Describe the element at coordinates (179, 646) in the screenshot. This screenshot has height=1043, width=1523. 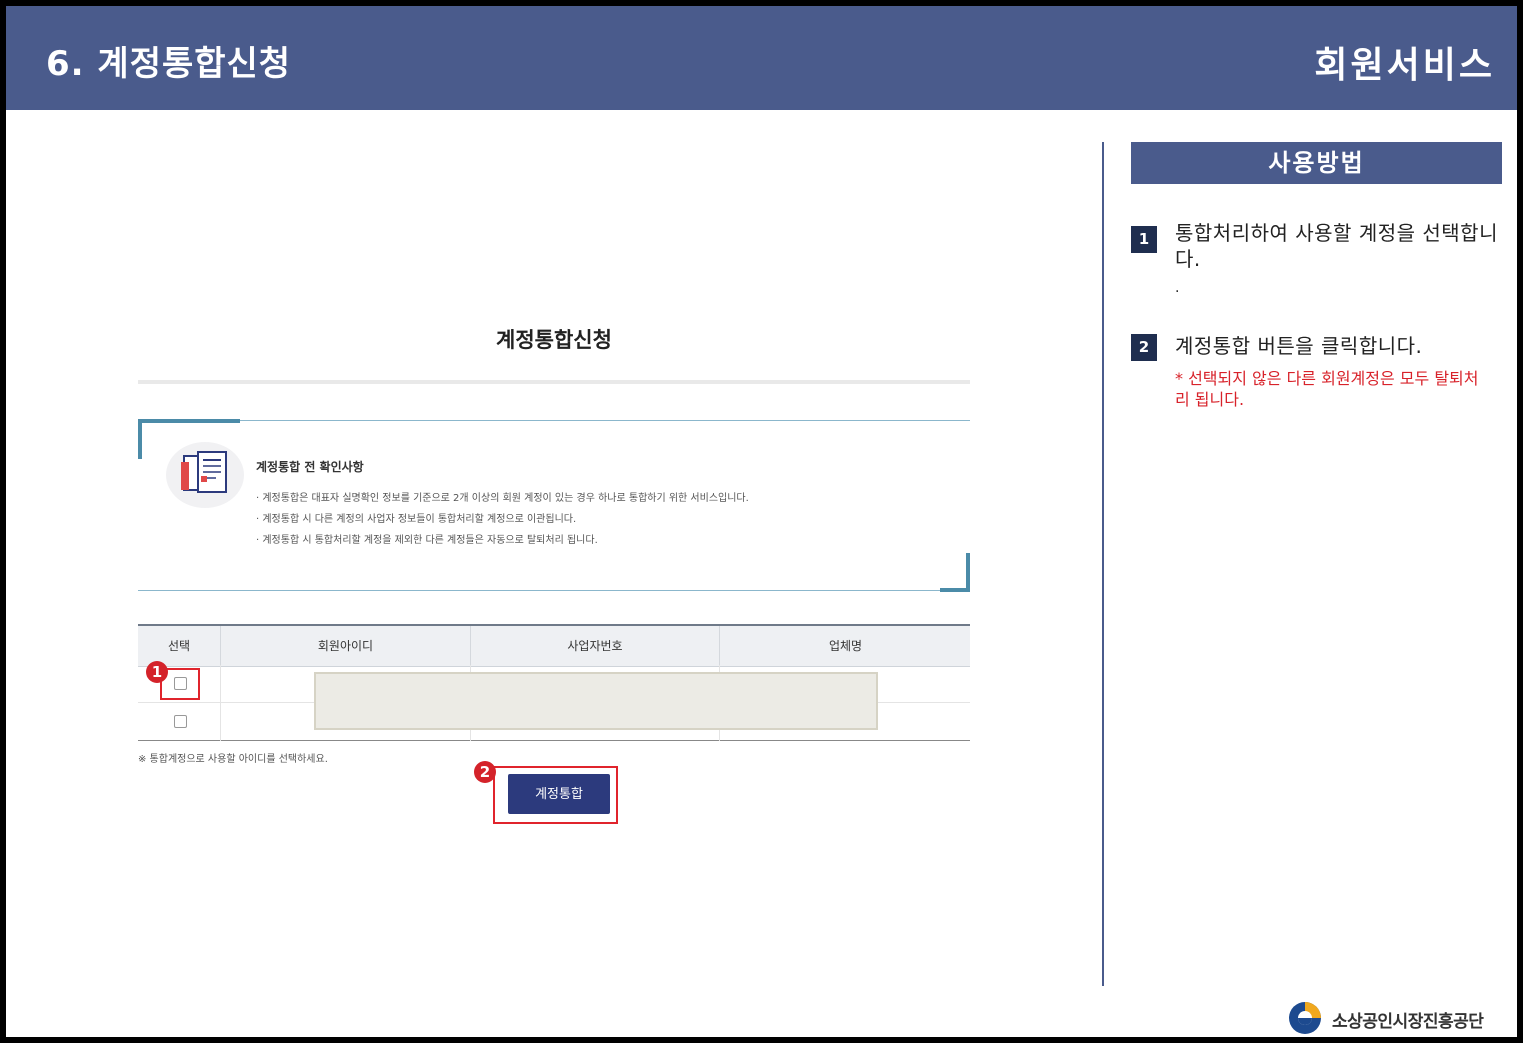
I see `column-header-select: 선택` at that location.